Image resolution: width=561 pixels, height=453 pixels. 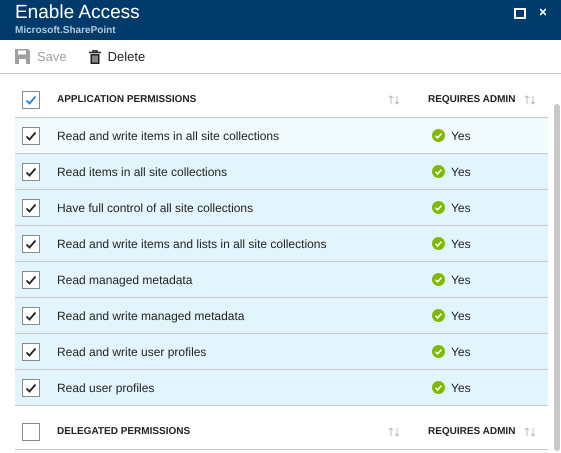 What do you see at coordinates (125, 280) in the screenshot?
I see `permission-name: Read managed metadata` at bounding box center [125, 280].